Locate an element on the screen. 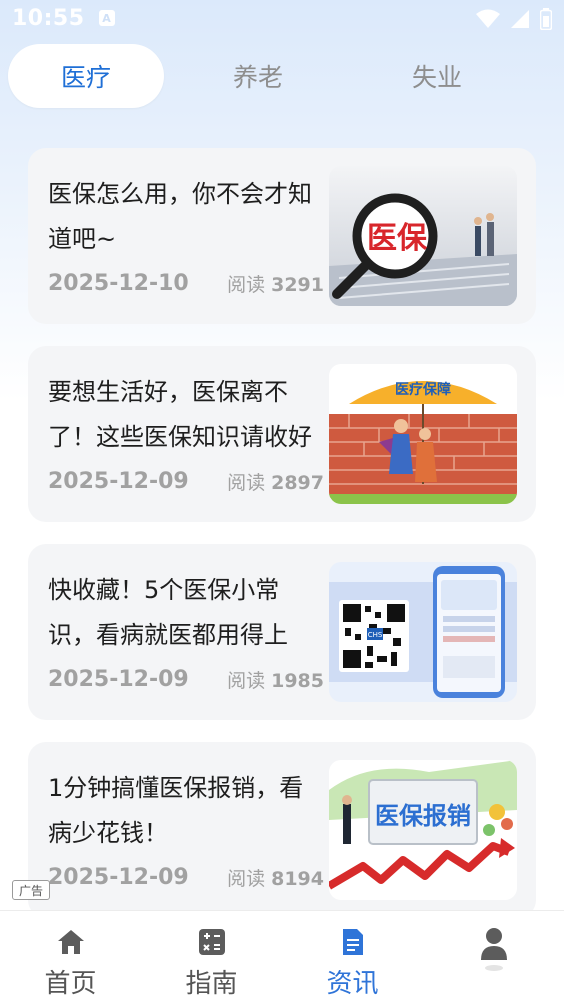  ad-badge: 广告 is located at coordinates (31, 890).